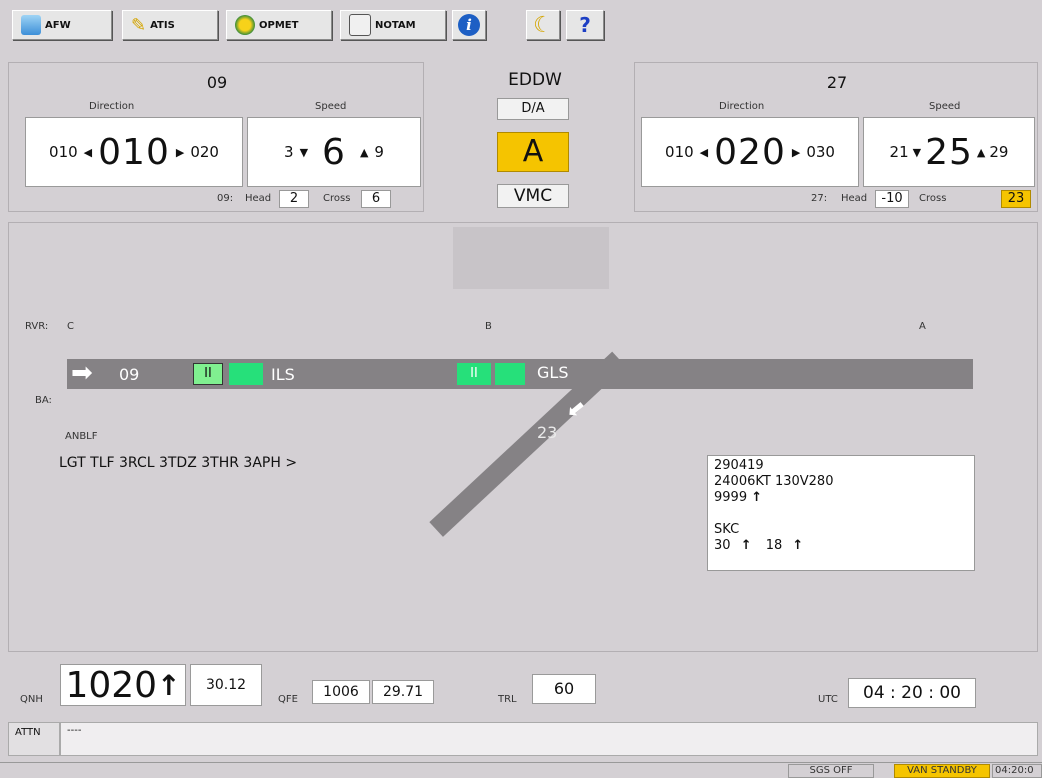  What do you see at coordinates (283, 374) in the screenshot?
I see `ils-label: ILS` at bounding box center [283, 374].